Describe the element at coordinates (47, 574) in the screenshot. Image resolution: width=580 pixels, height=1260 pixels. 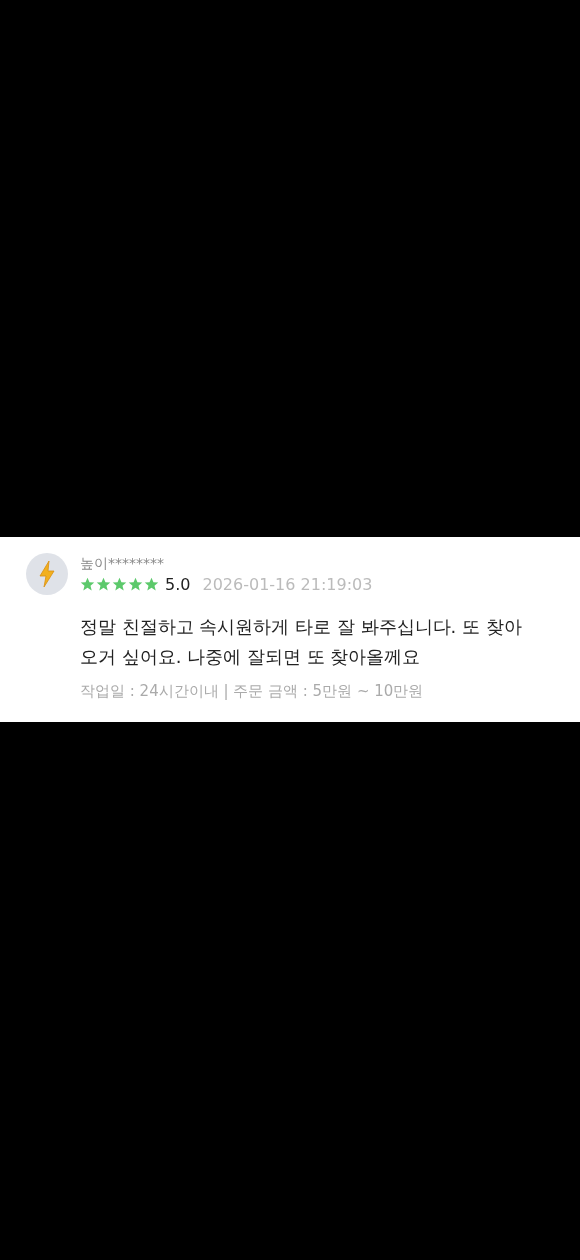
I see `lightning-icon` at that location.